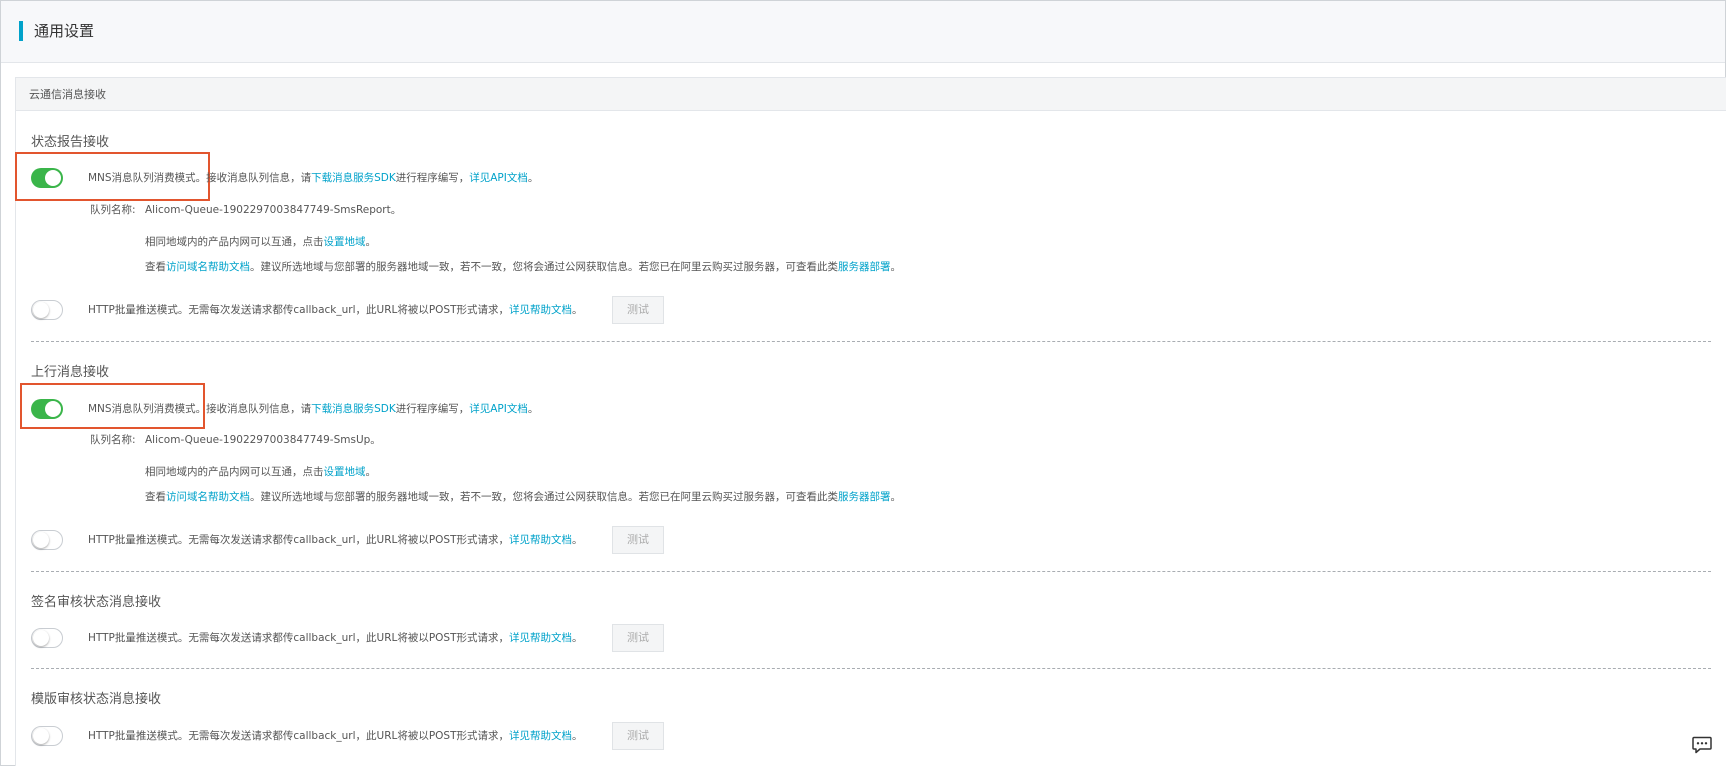 The height and width of the screenshot is (766, 1726). What do you see at coordinates (70, 372) in the screenshot?
I see `section-title-upstream: 上行消息接收` at bounding box center [70, 372].